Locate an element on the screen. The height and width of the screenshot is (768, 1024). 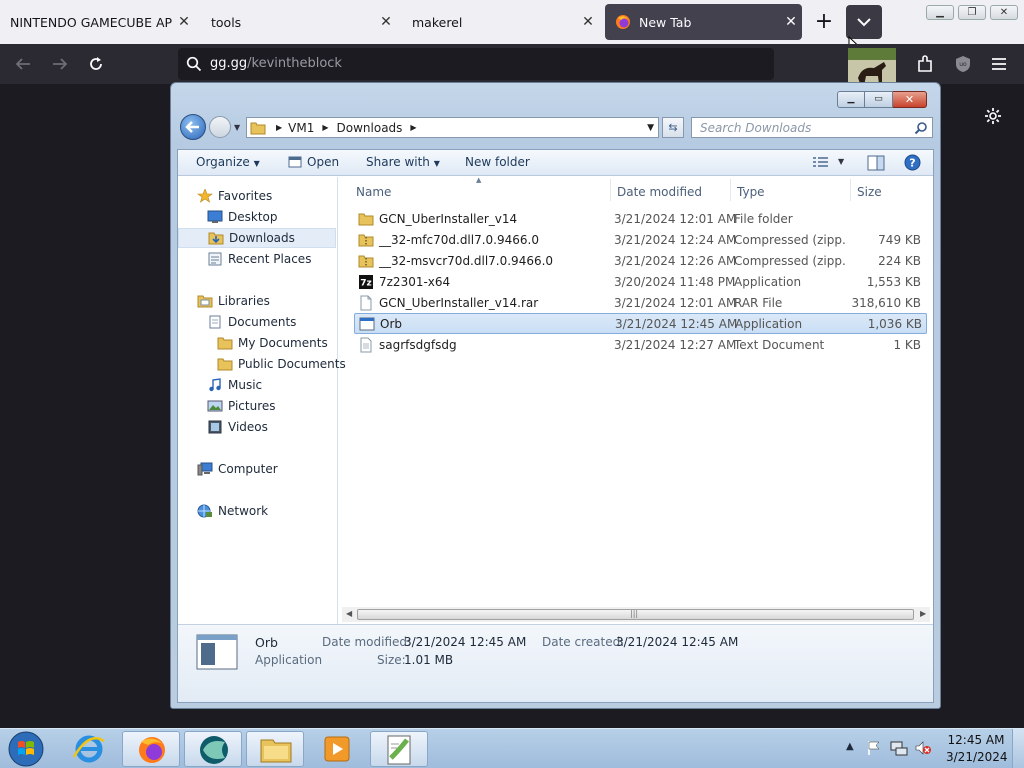
notepad-plus-icon is located at coordinates (399, 750).